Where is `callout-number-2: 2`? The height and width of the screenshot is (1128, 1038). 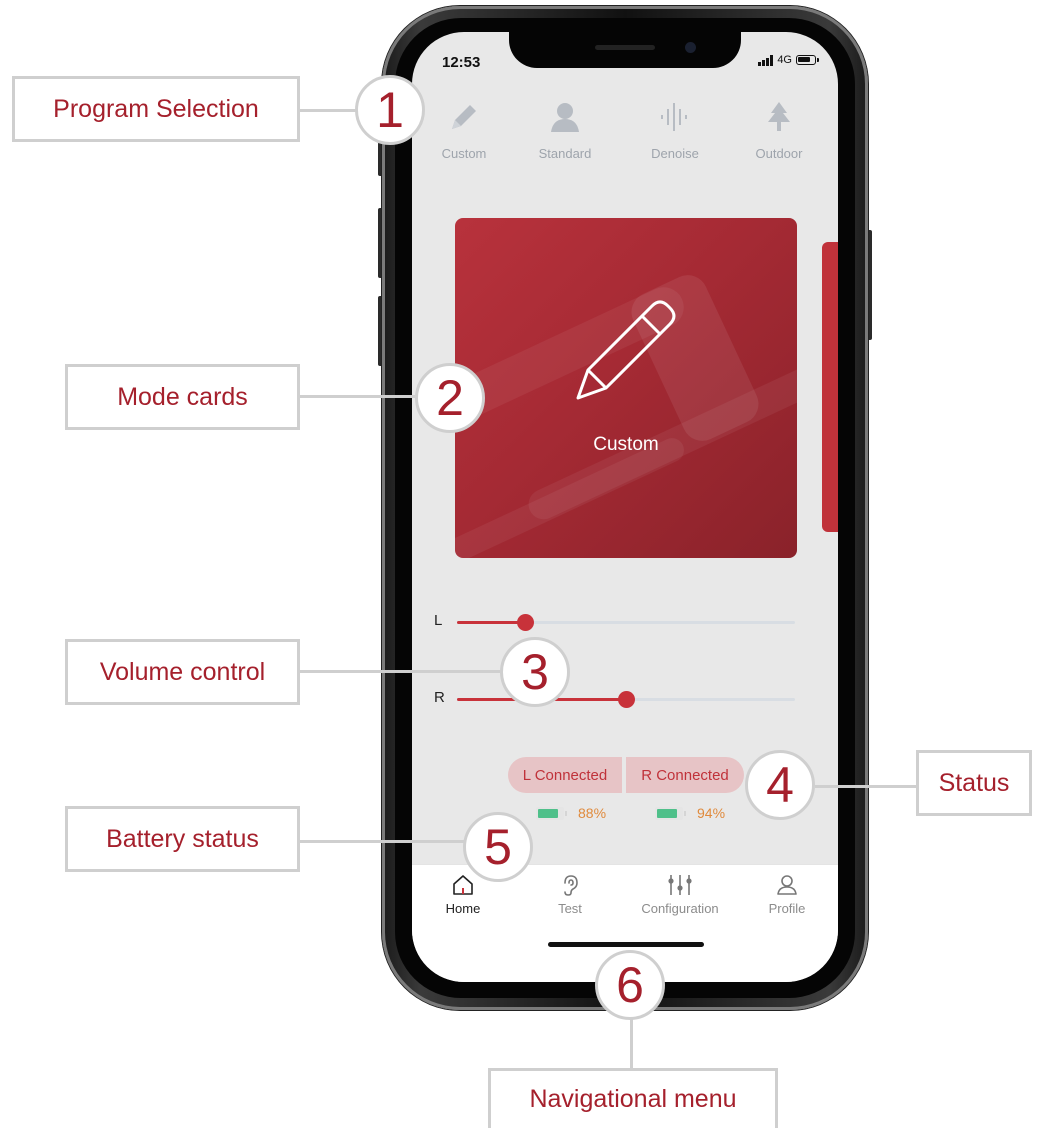
callout-number-2: 2 is located at coordinates (450, 398).